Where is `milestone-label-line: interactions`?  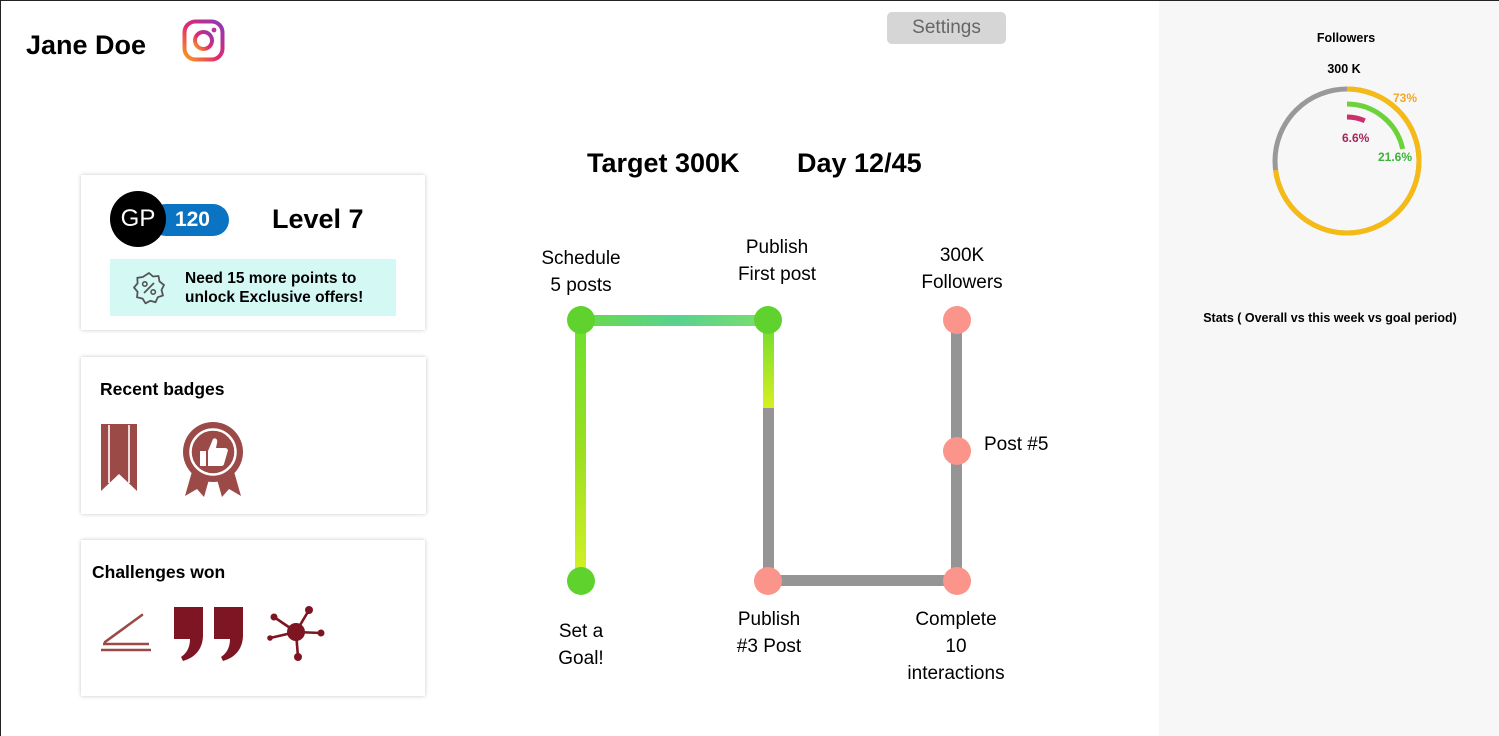 milestone-label-line: interactions is located at coordinates (956, 673).